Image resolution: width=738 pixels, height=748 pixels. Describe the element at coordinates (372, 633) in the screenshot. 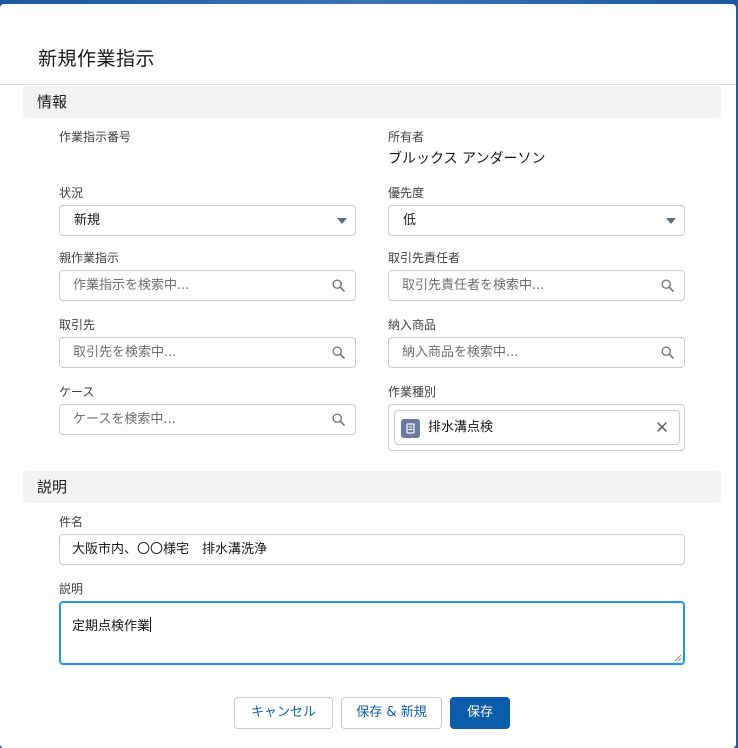

I see `description-textarea: 定期点検作業` at that location.